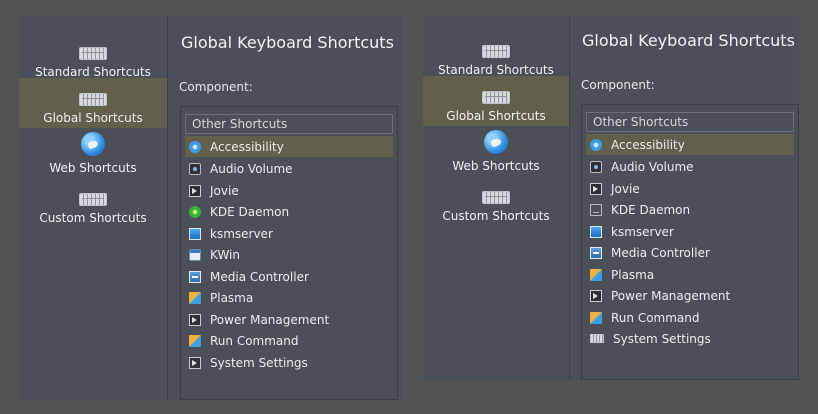 This screenshot has width=818, height=414. What do you see at coordinates (195, 254) in the screenshot?
I see `window-icon` at bounding box center [195, 254].